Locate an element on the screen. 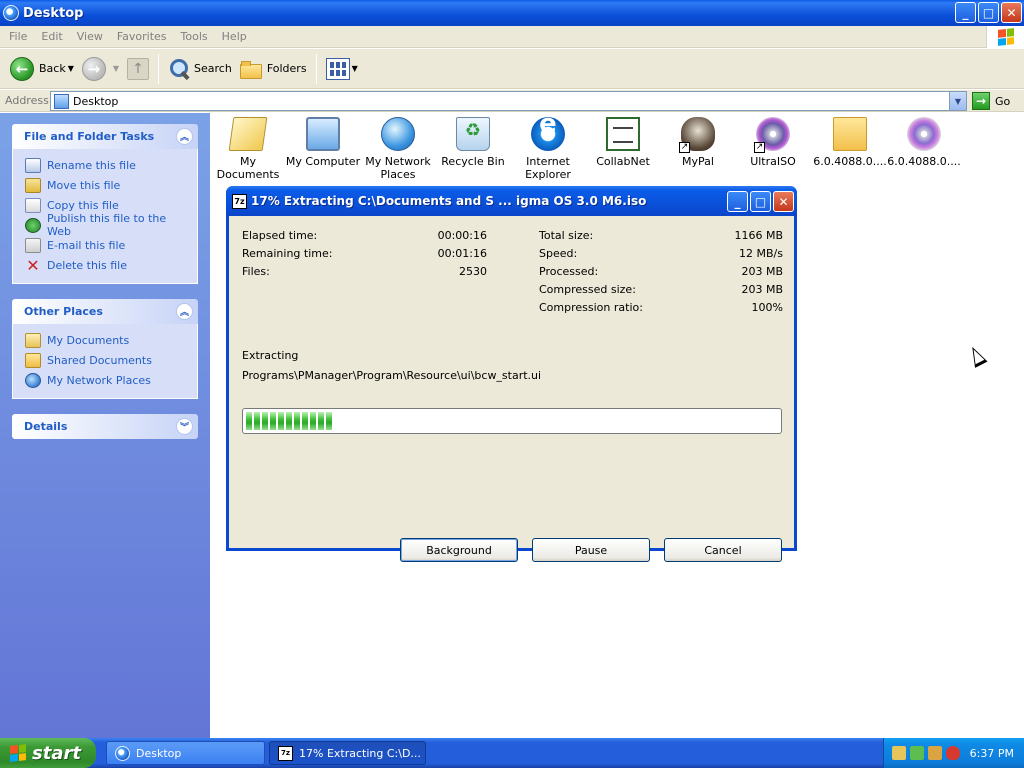  go-label: Go is located at coordinates (1003, 101).